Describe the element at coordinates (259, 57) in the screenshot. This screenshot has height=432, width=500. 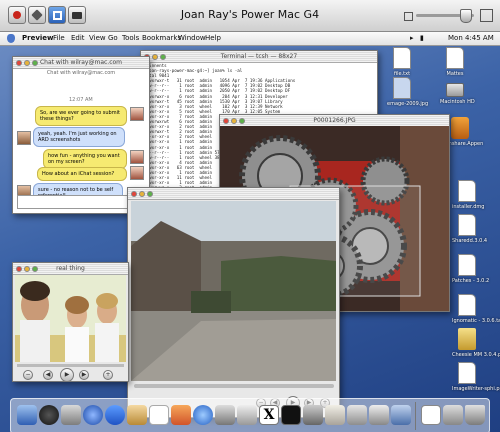
I see `terminal-titlebar: Terminal — tcsh — 88x27` at that location.